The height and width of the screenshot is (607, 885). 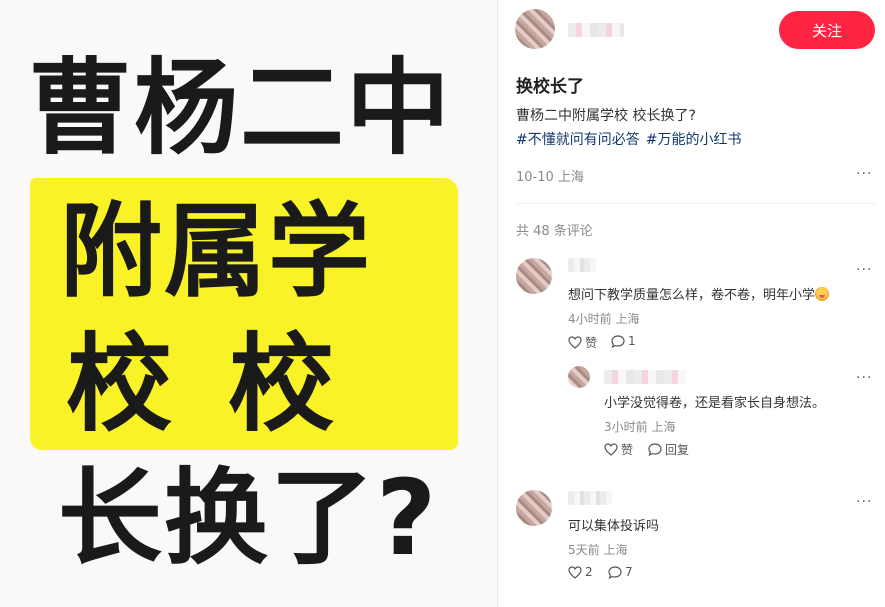 I want to click on emoji-icon, so click(x=822, y=294).